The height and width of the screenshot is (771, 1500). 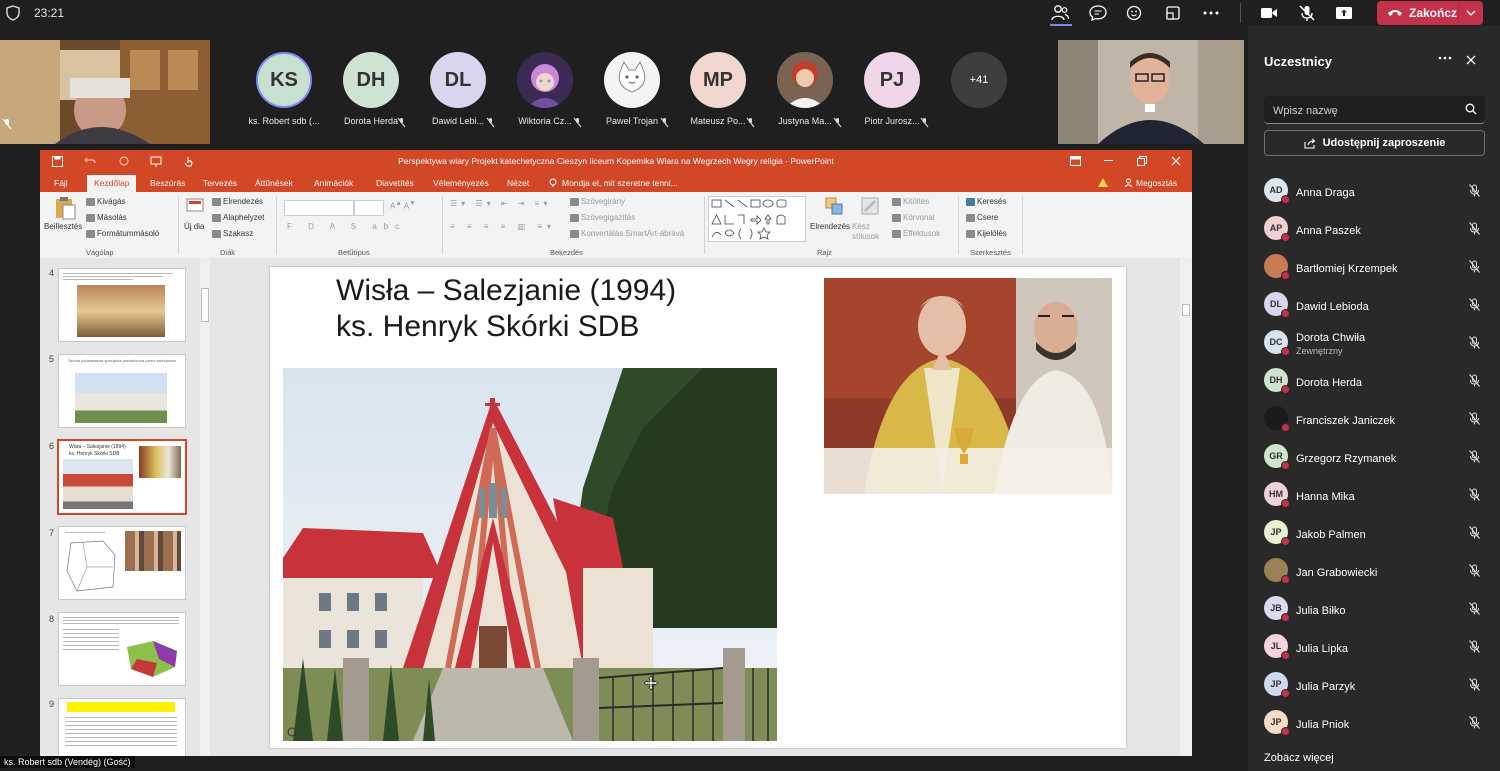 What do you see at coordinates (369, 208) in the screenshot?
I see `font-size-input` at bounding box center [369, 208].